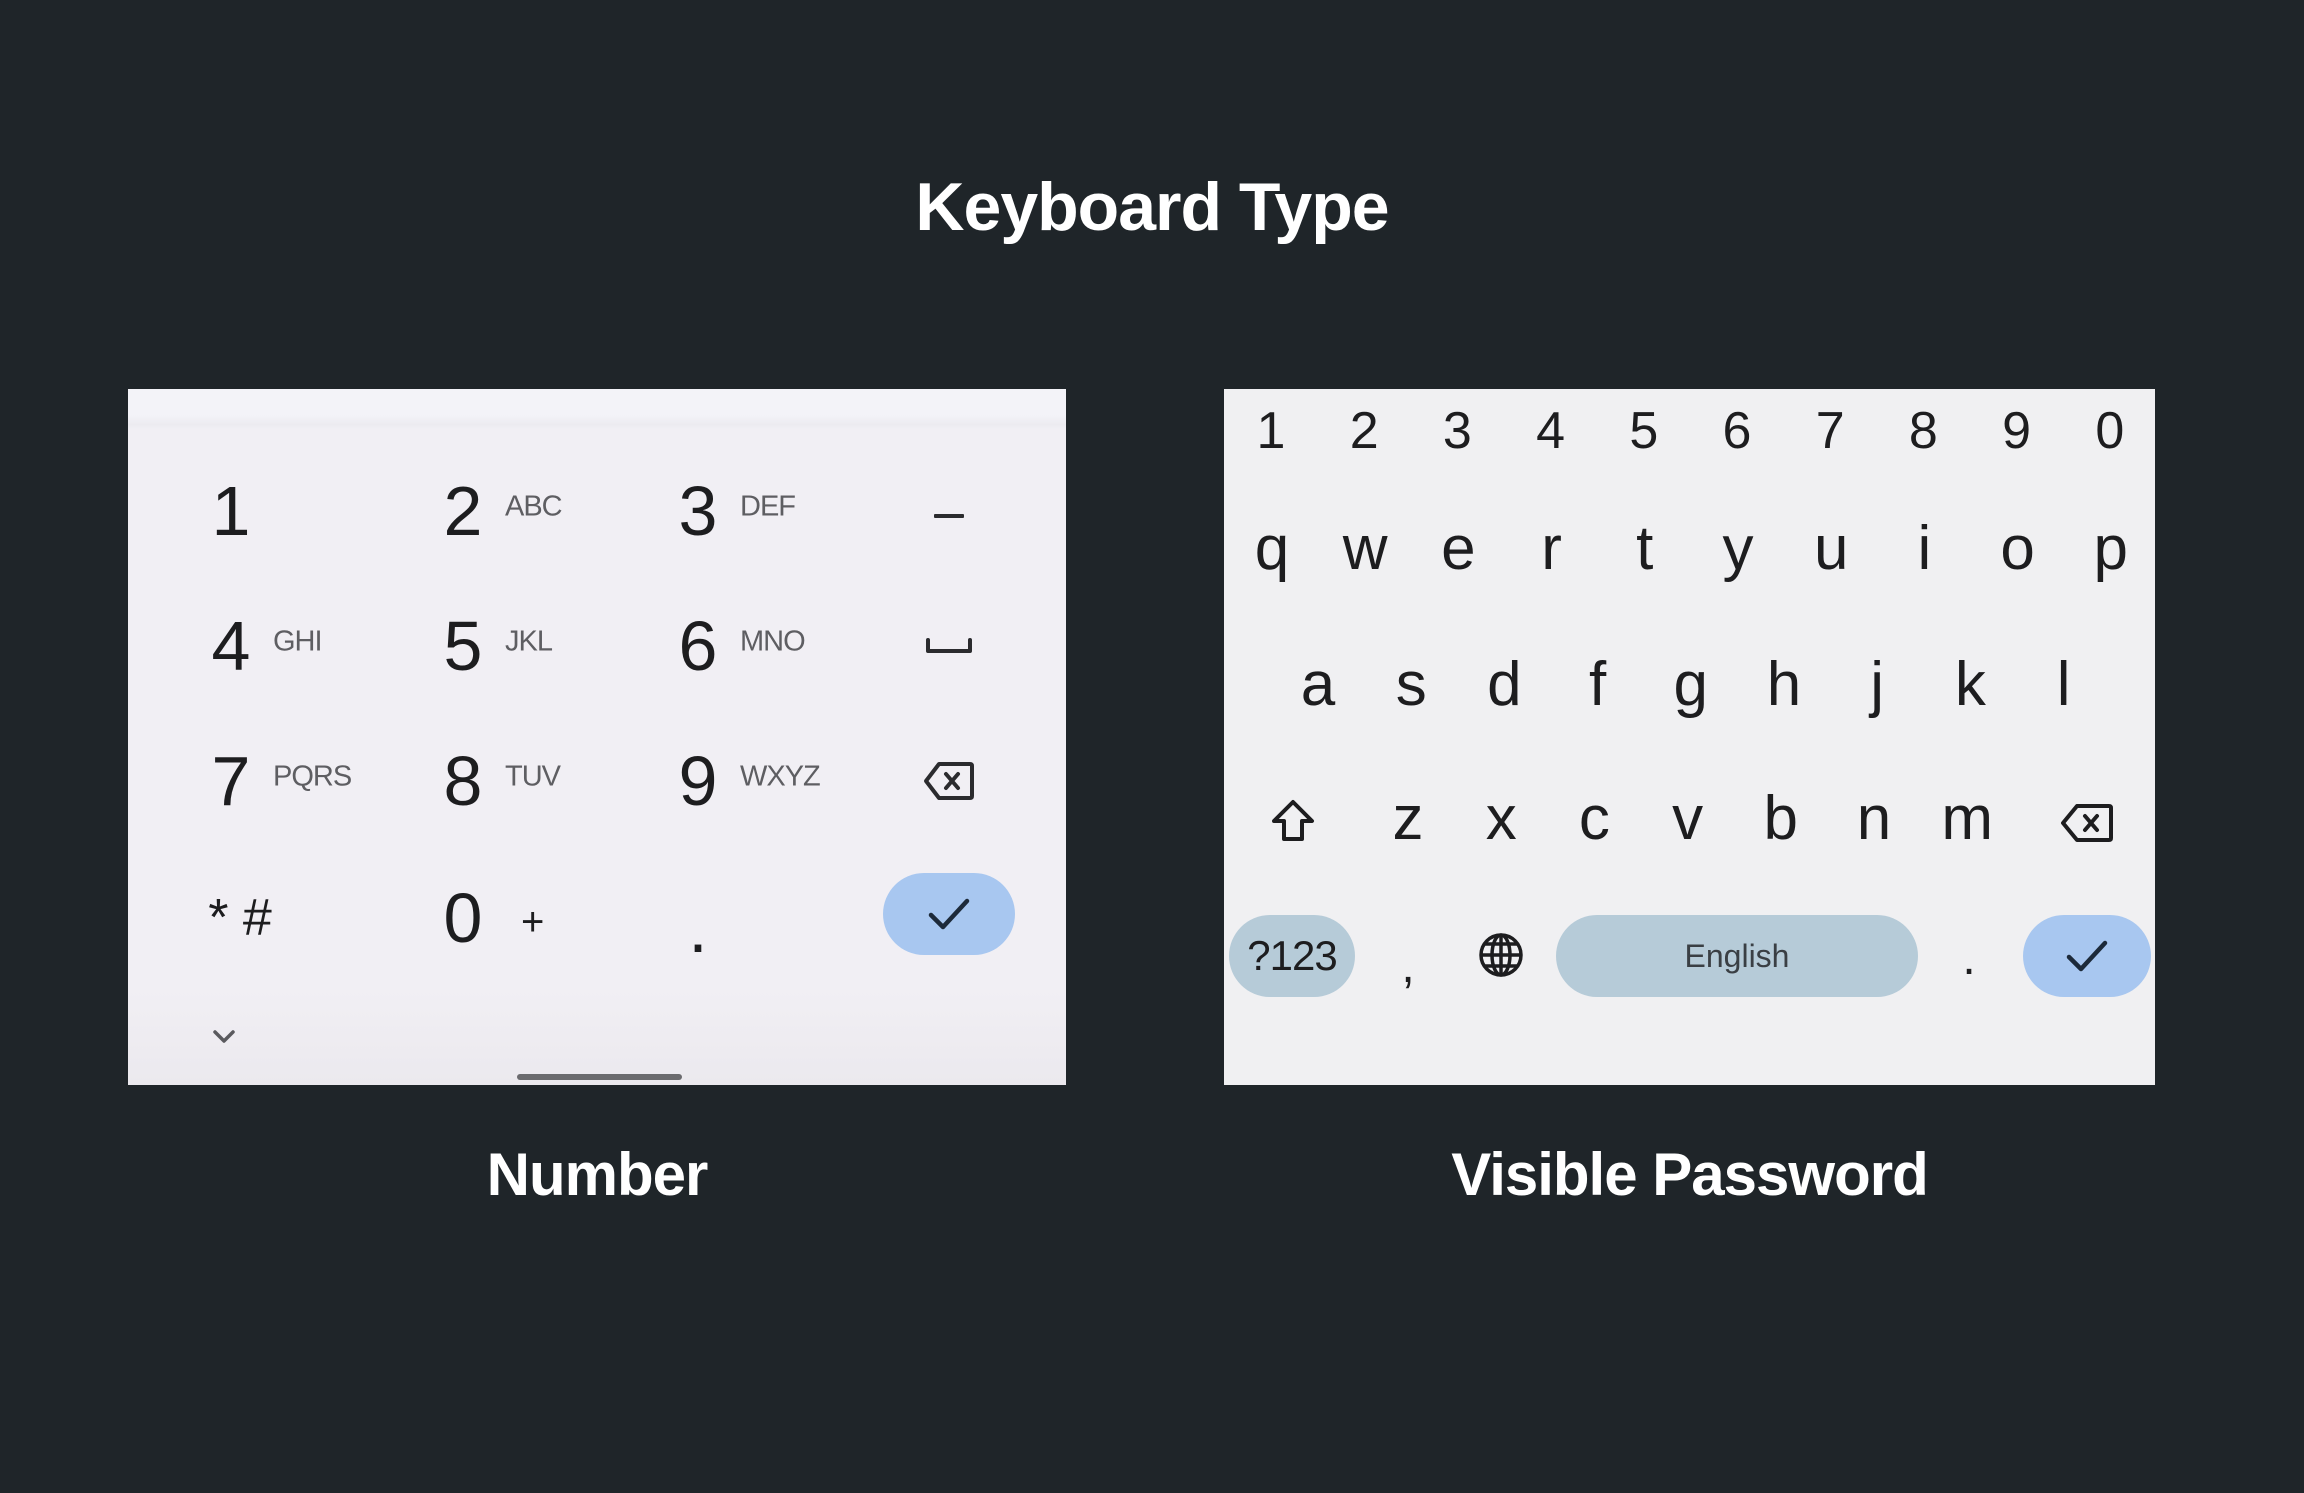  Describe the element at coordinates (949, 517) in the screenshot. I see `minus-key` at that location.